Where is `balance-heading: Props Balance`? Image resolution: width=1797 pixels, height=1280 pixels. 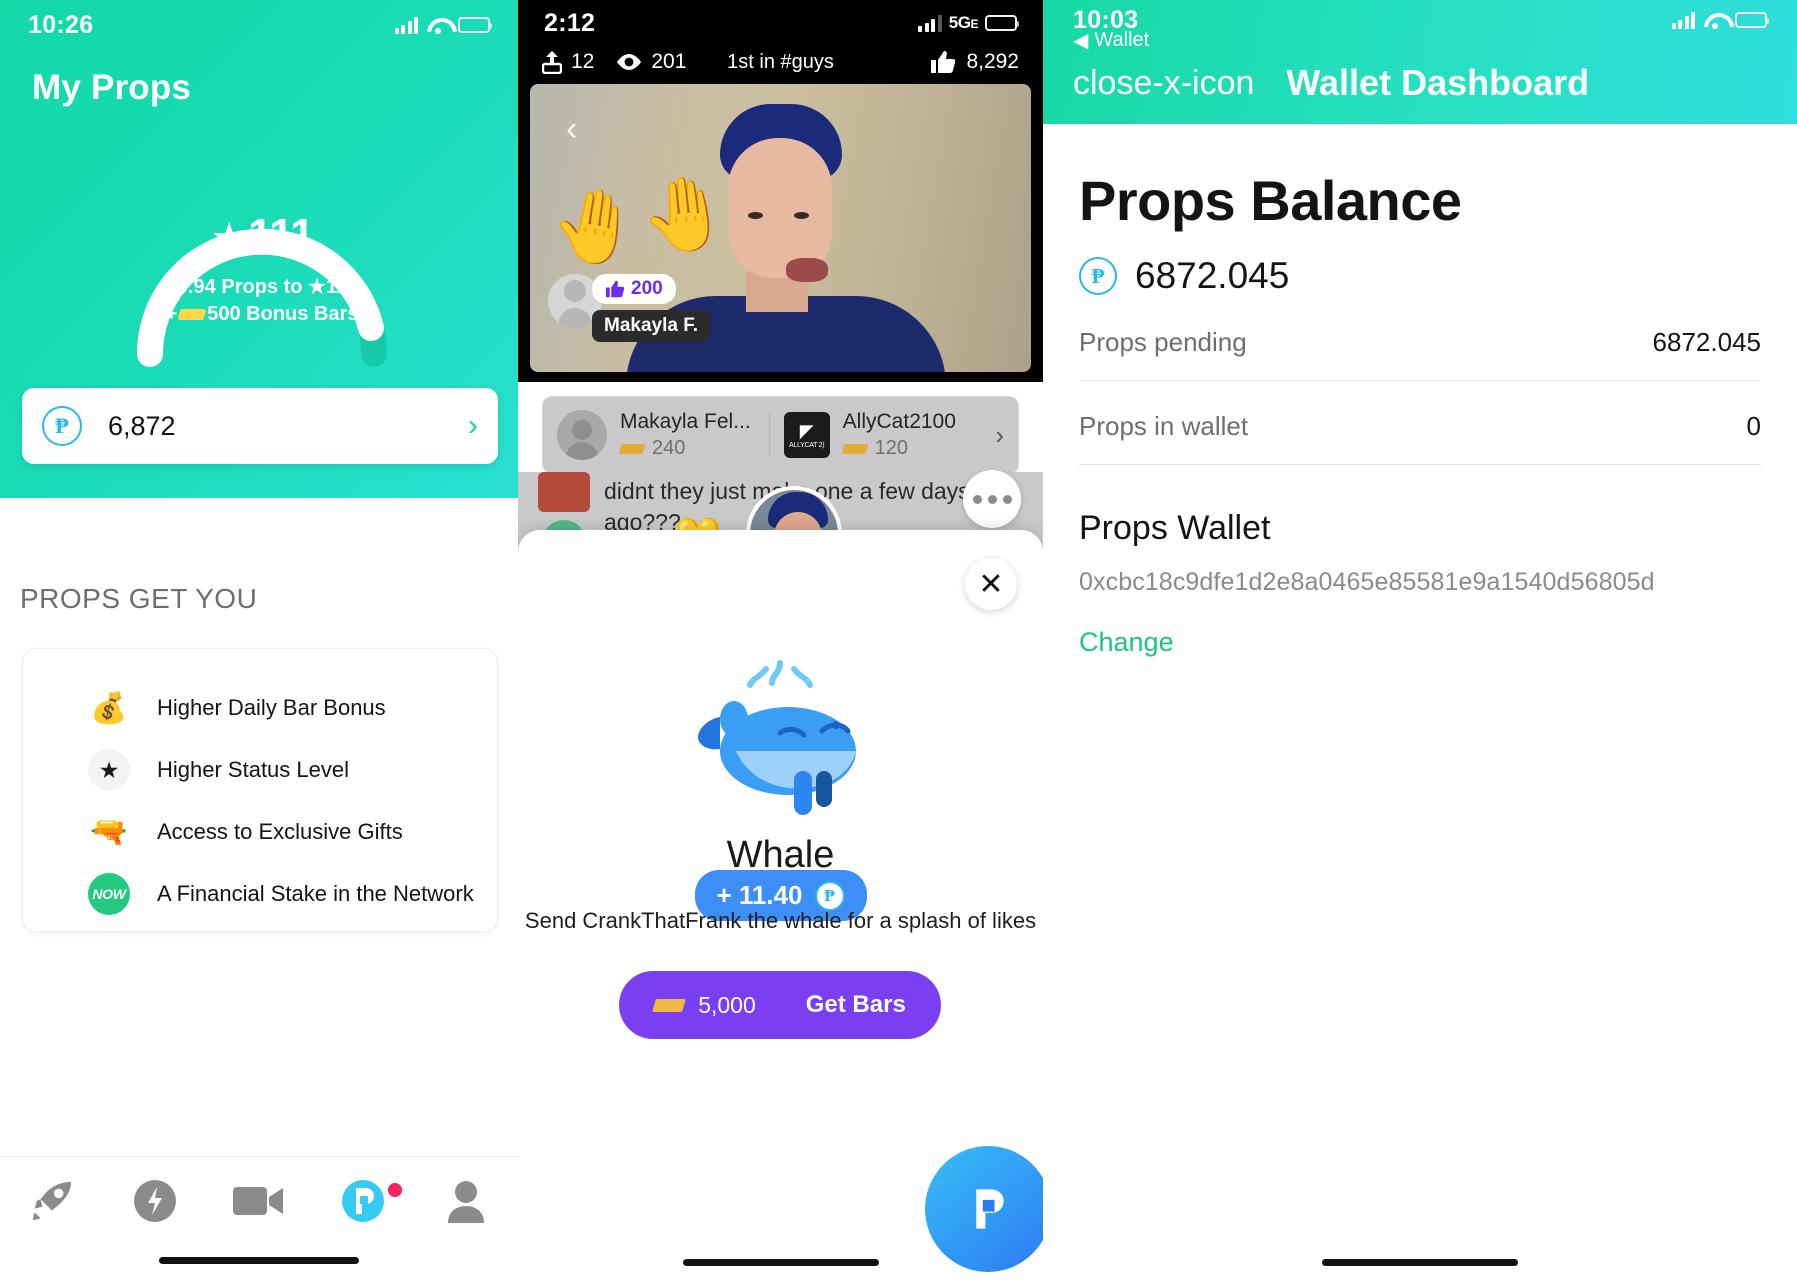
balance-heading: Props Balance is located at coordinates (1270, 200).